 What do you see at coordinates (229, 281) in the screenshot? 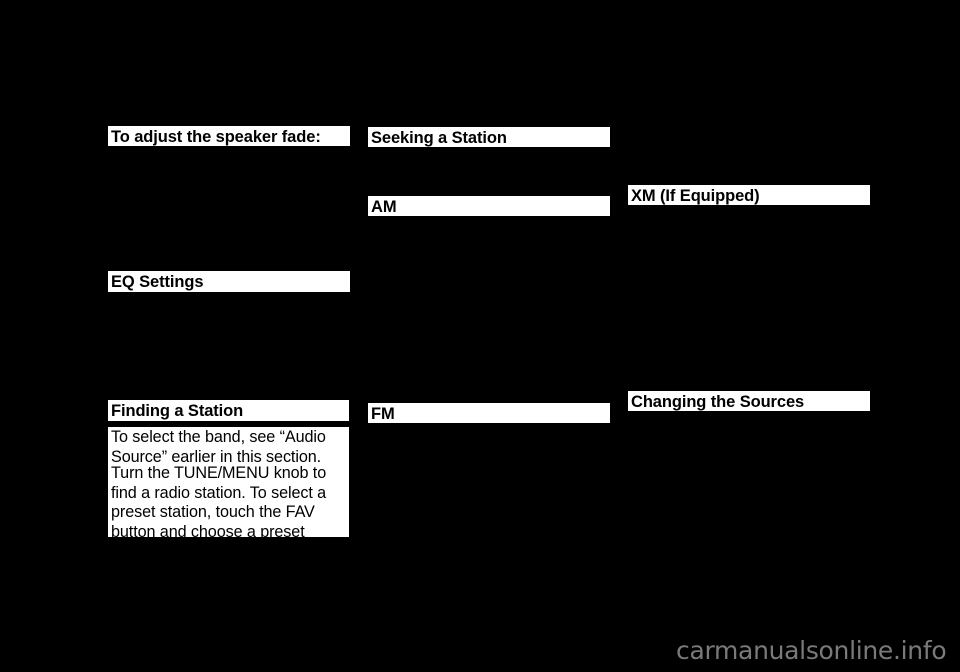
I see `text-block-eq-settings-heading: EQ Settings` at bounding box center [229, 281].